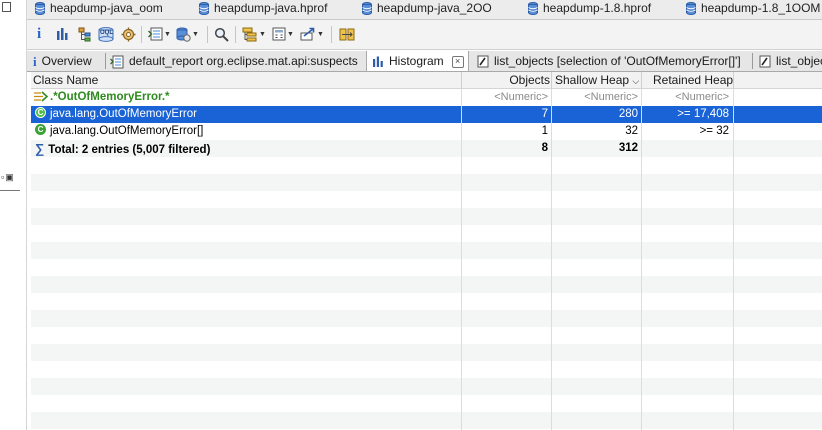 Image resolution: width=822 pixels, height=430 pixels. I want to click on compare-button, so click(347, 34).